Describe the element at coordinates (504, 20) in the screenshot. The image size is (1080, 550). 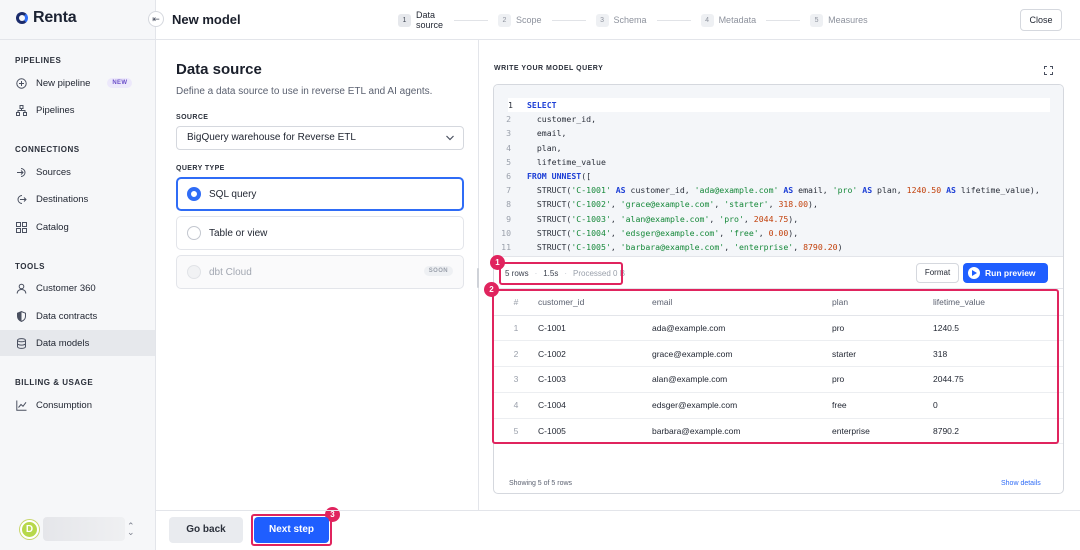
I see `step-number: 2` at that location.